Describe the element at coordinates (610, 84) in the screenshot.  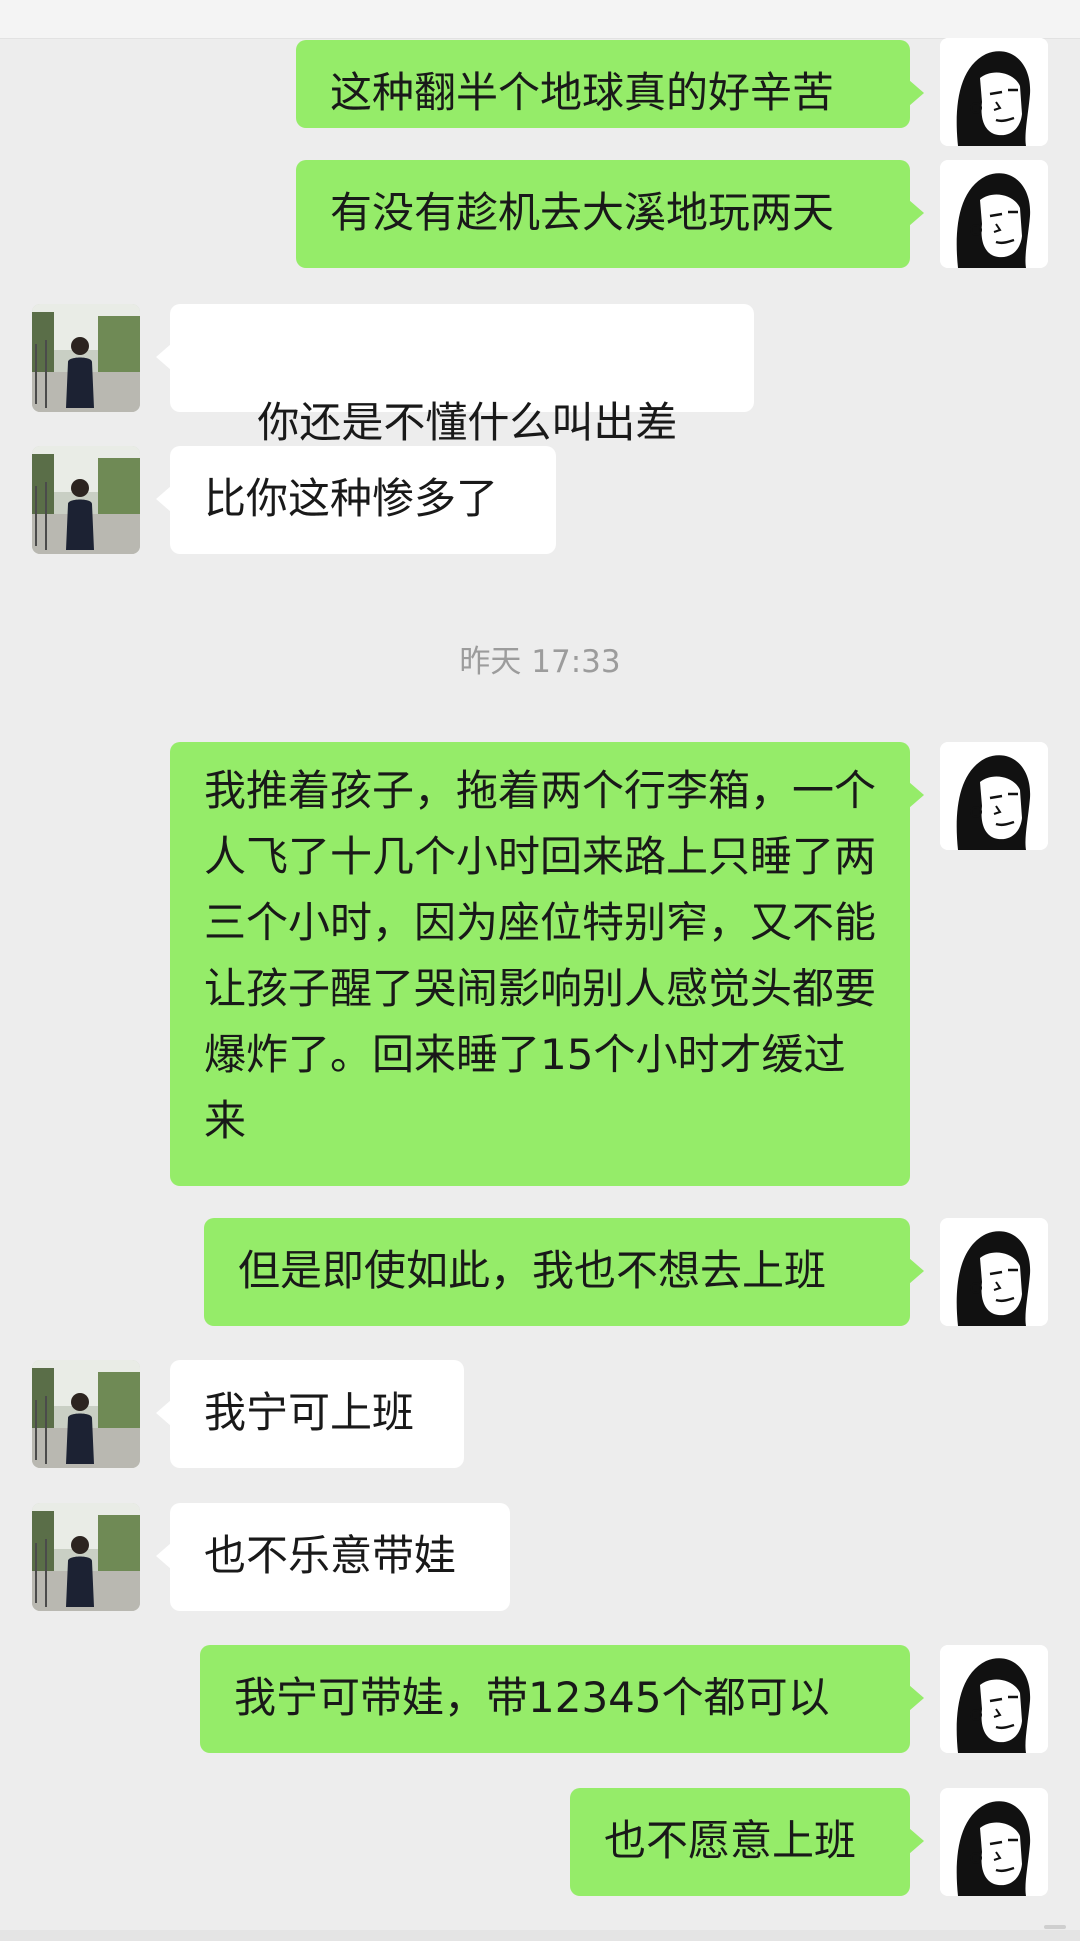
I see `message-bubble-sent: 这种翻半个地球真的好辛苦` at that location.